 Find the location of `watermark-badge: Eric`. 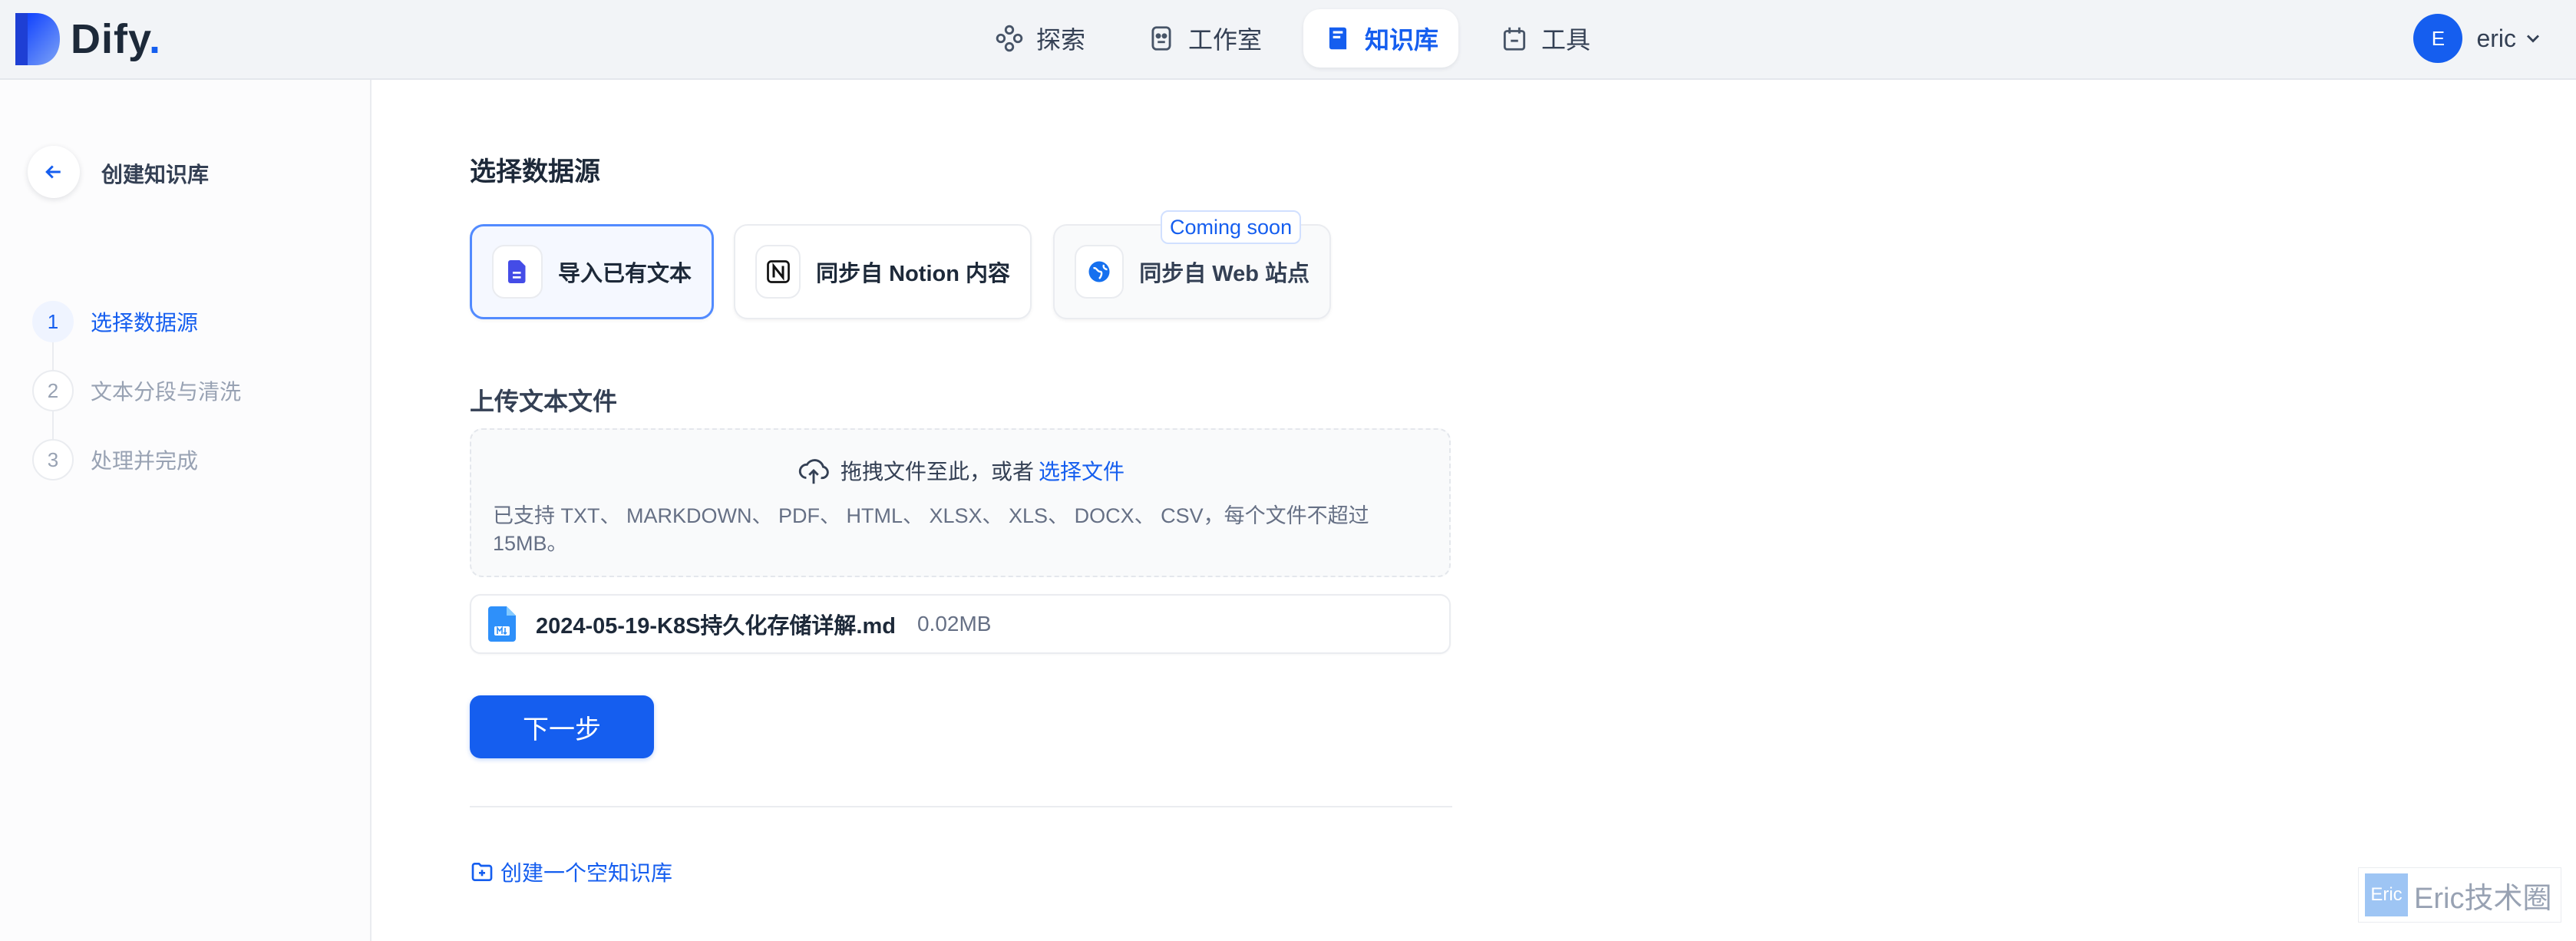

watermark-badge: Eric is located at coordinates (2386, 895).